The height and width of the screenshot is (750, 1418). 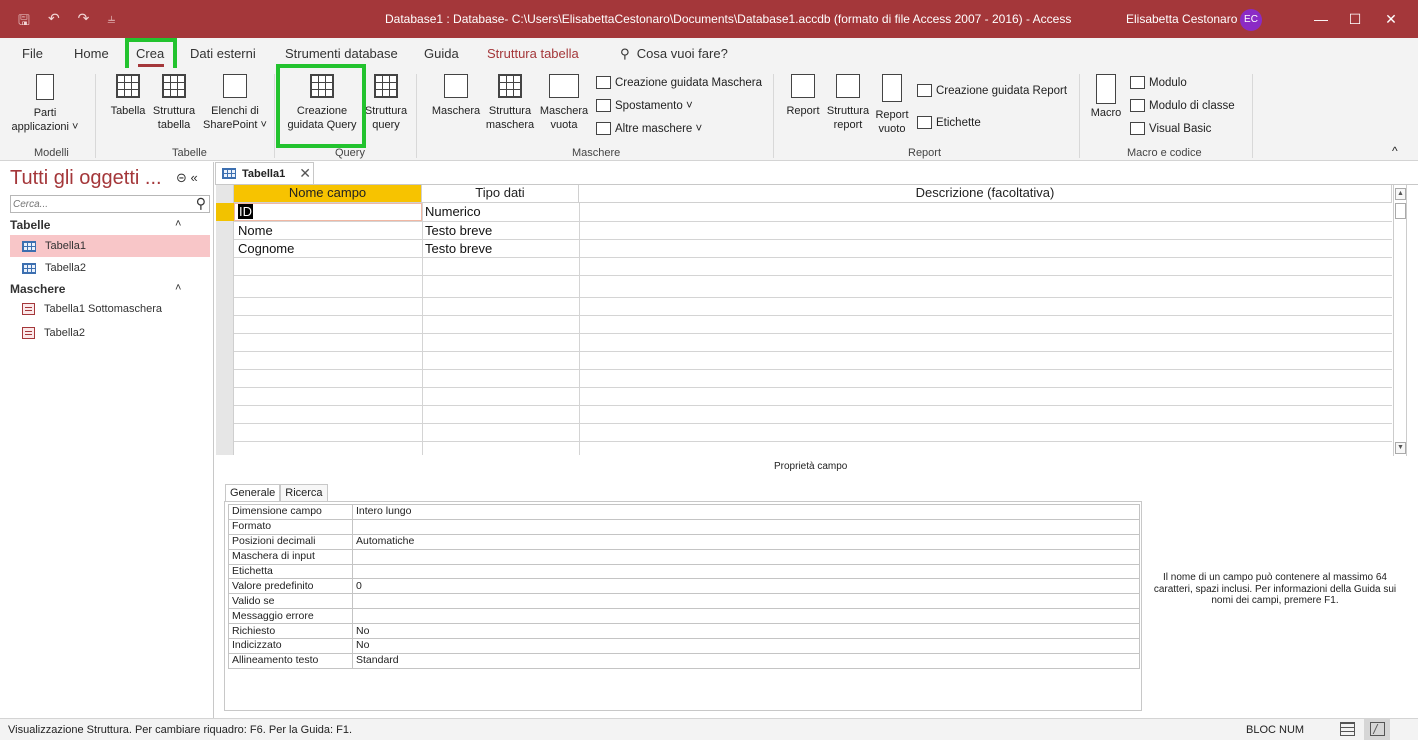 What do you see at coordinates (1106, 89) in the screenshot?
I see `macro-icon` at bounding box center [1106, 89].